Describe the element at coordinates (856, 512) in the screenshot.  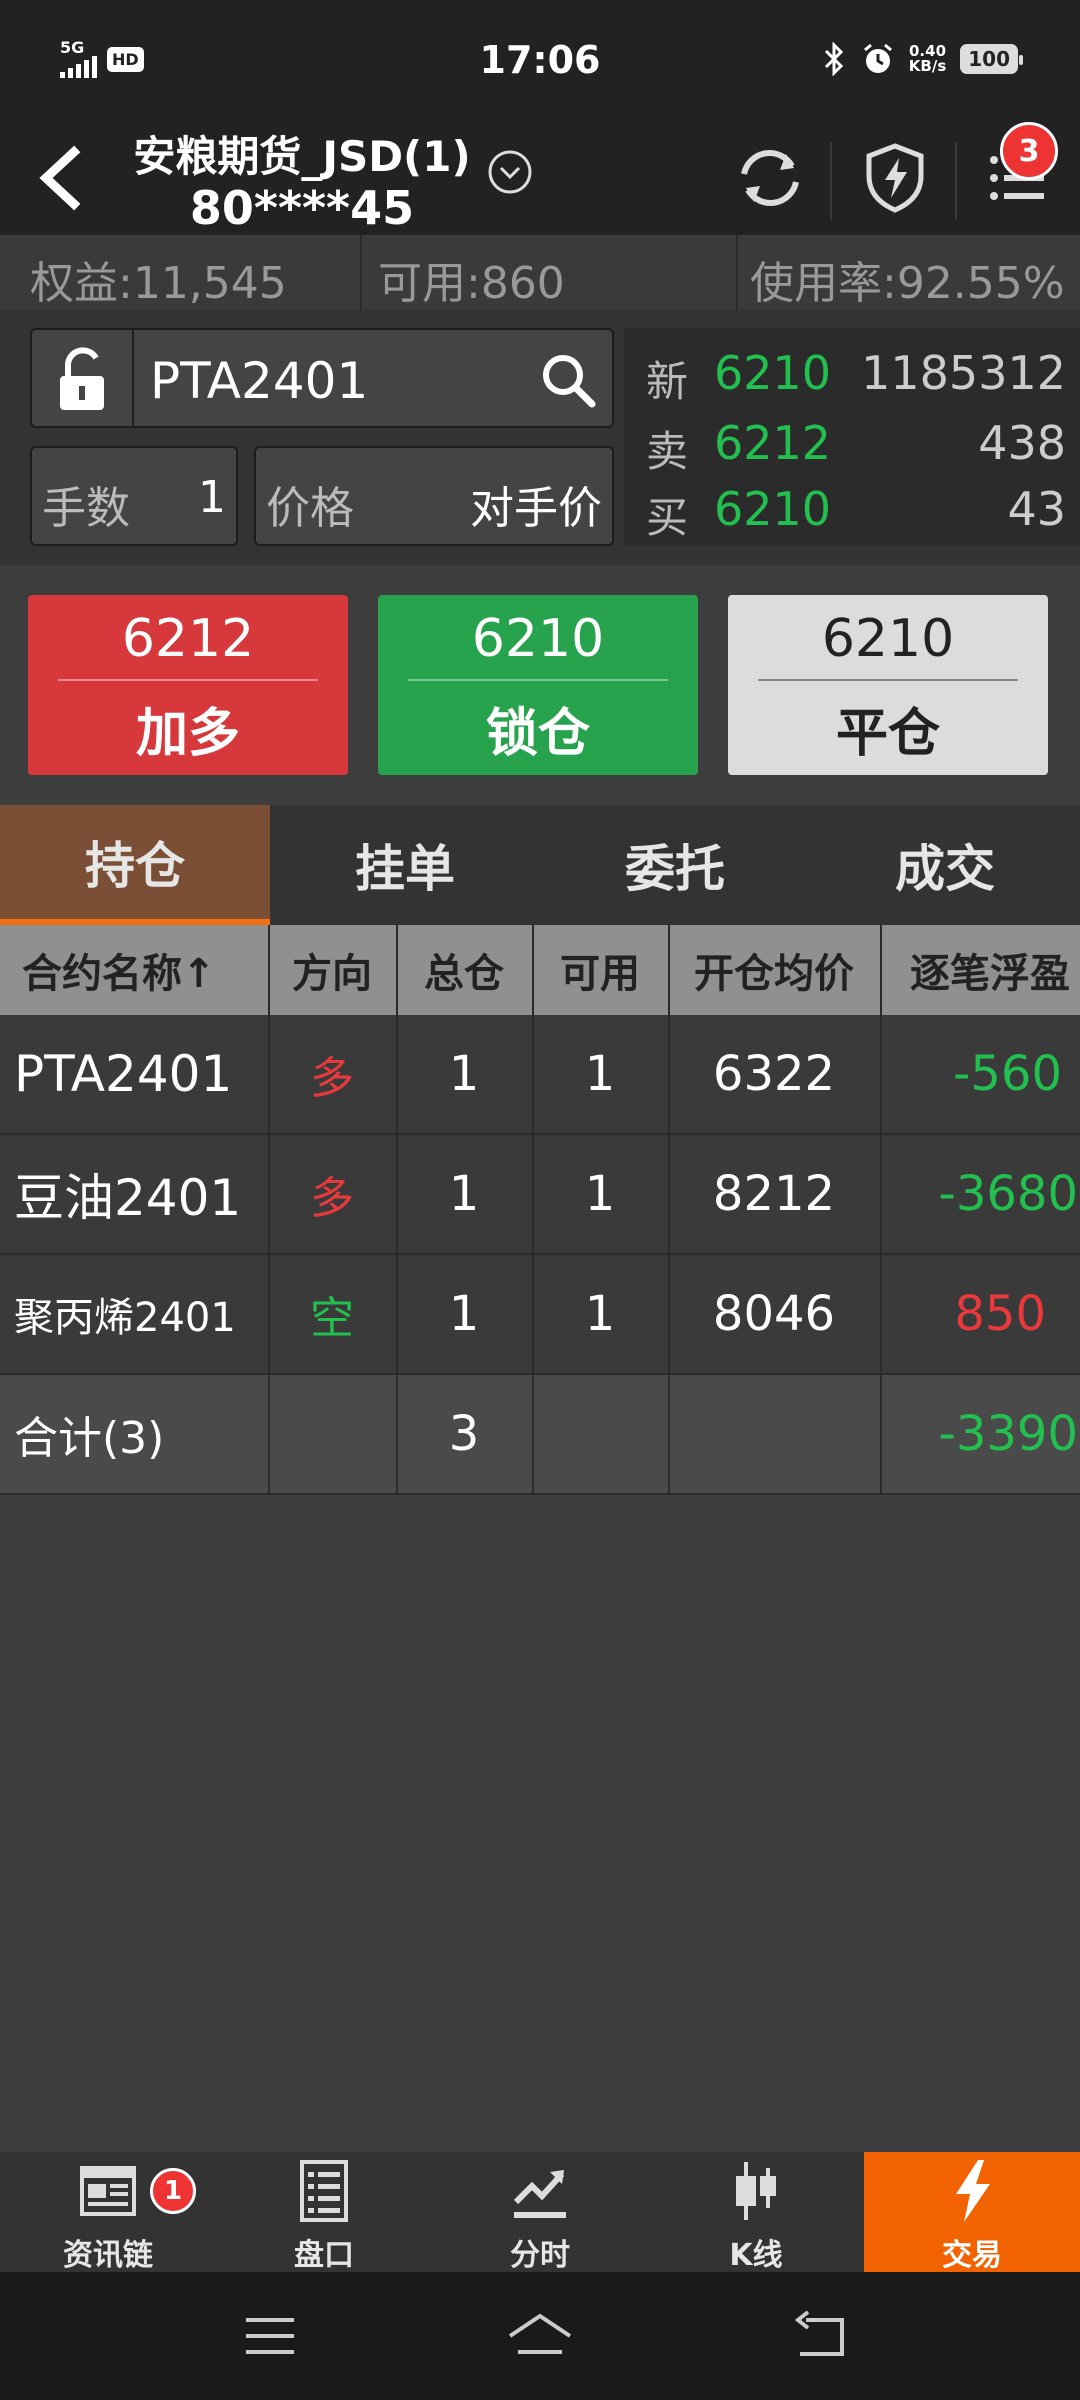
I see `quote-row-bid: 买 6210 43` at that location.